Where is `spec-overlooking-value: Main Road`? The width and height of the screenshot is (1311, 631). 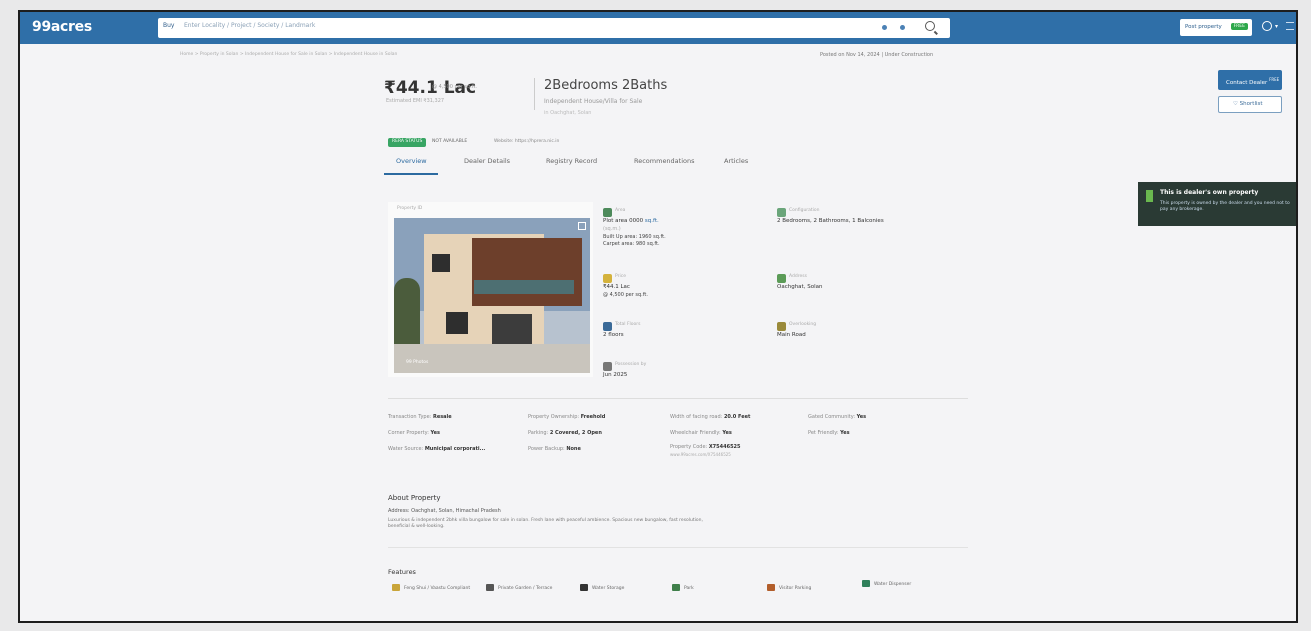
spec-overlooking-value: Main Road is located at coordinates (791, 335).